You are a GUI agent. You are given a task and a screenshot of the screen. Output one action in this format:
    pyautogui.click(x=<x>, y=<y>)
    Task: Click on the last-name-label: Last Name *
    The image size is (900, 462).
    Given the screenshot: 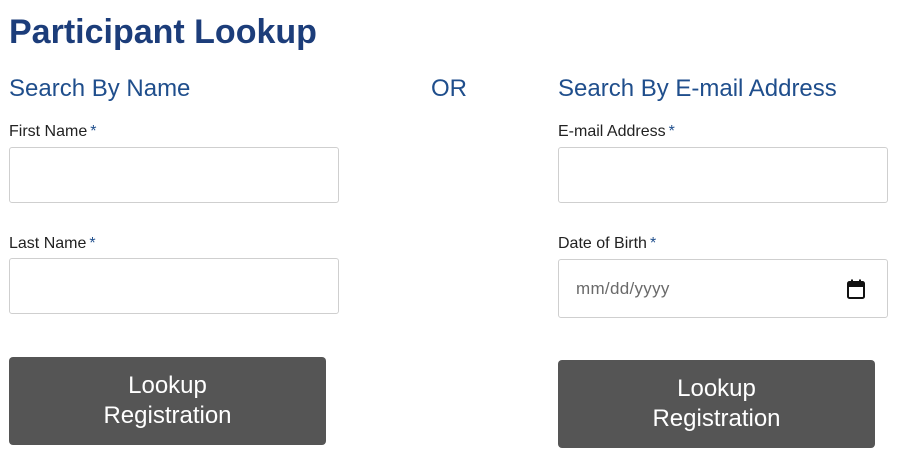 What is the action you would take?
    pyautogui.click(x=52, y=244)
    